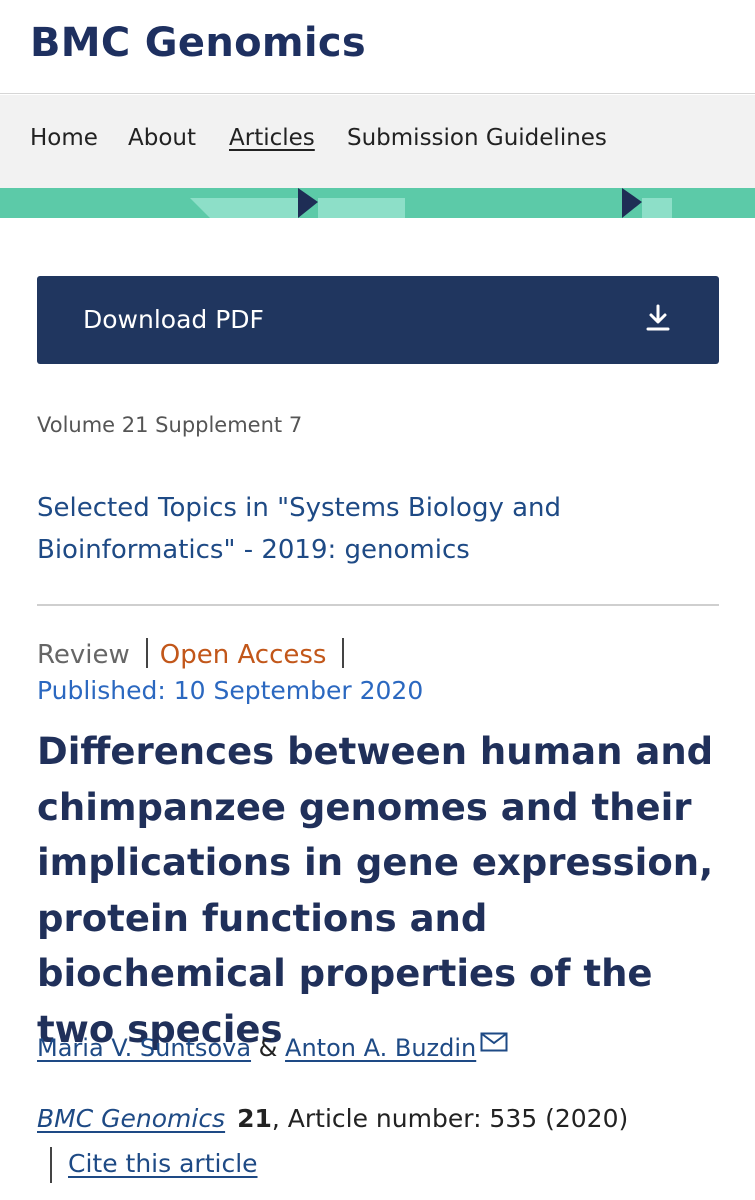  What do you see at coordinates (230, 690) in the screenshot?
I see `published-date: Published: 10 September 2020` at bounding box center [230, 690].